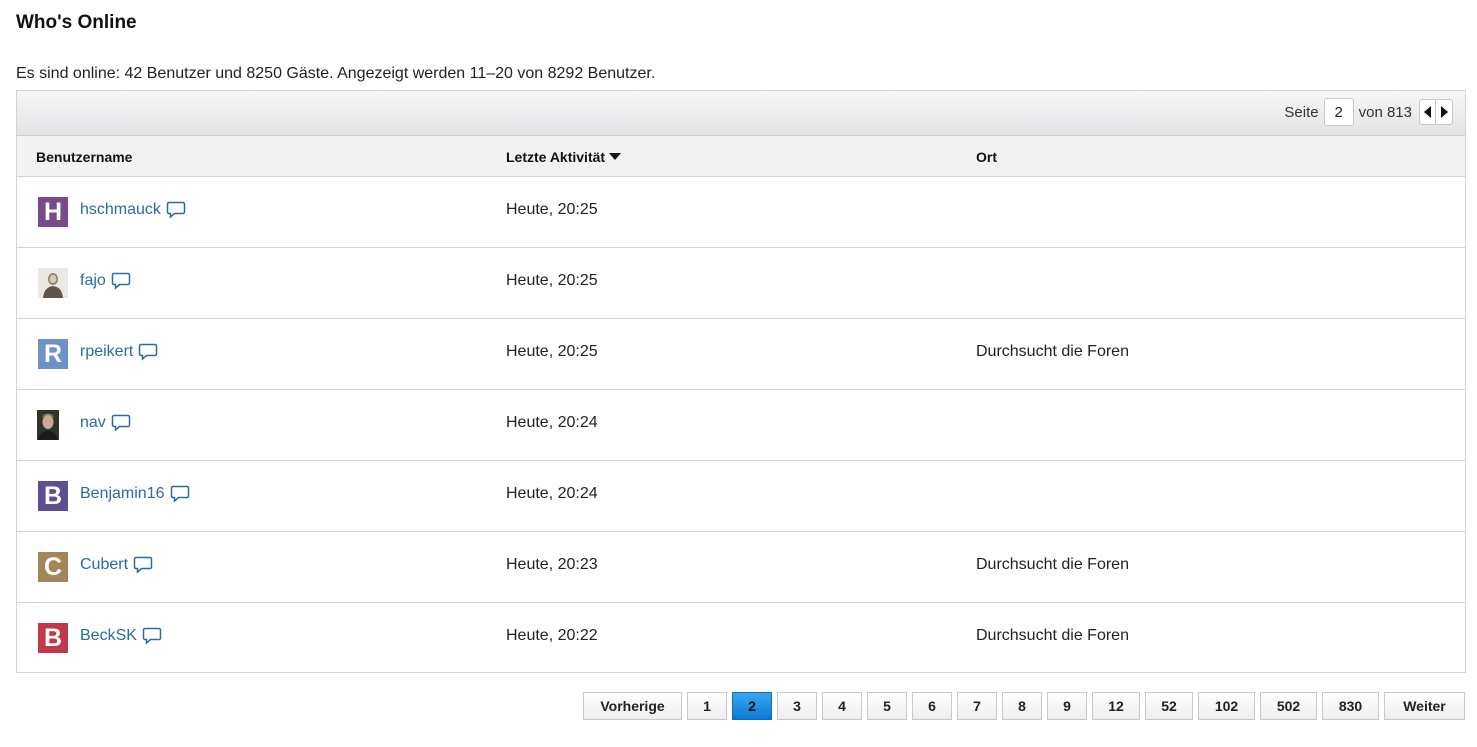  Describe the element at coordinates (1116, 706) in the screenshot. I see `page-button-12: 12` at that location.